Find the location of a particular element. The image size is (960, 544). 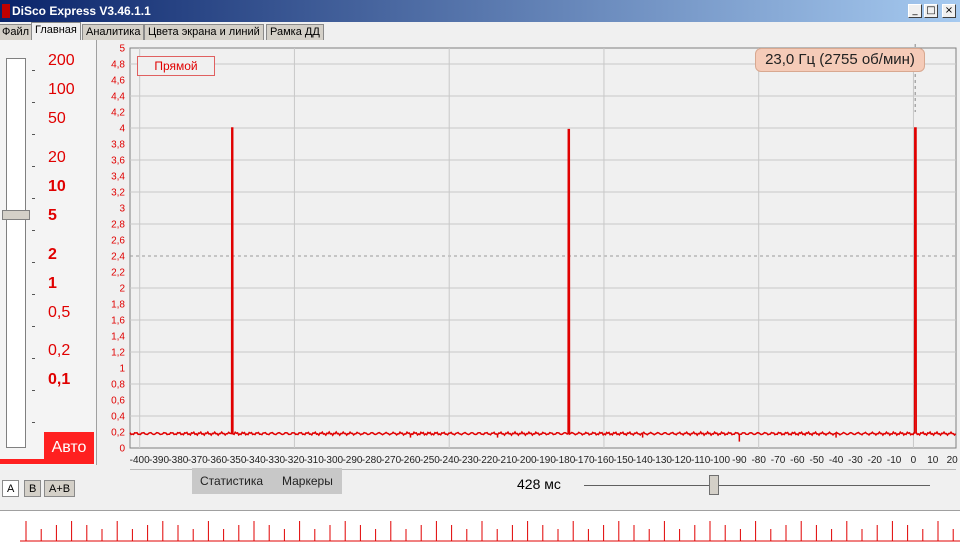

time-slider-thumb is located at coordinates (714, 485).